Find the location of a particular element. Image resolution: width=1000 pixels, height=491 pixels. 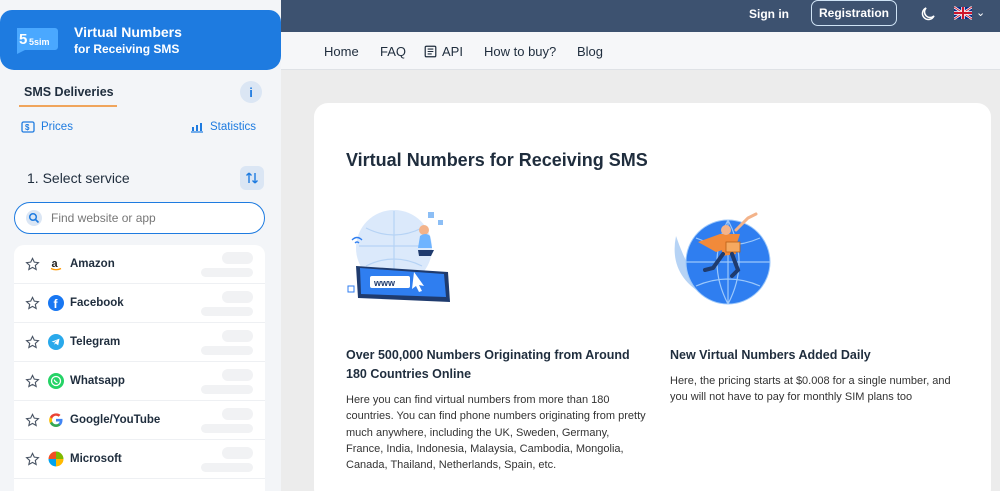

brand-title: Virtual Numbers is located at coordinates (128, 32).